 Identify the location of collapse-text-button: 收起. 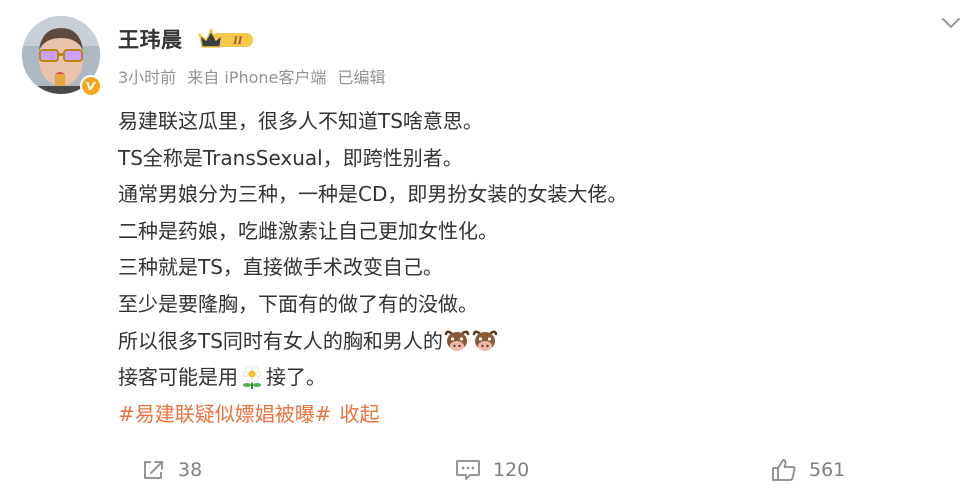
(360, 414).